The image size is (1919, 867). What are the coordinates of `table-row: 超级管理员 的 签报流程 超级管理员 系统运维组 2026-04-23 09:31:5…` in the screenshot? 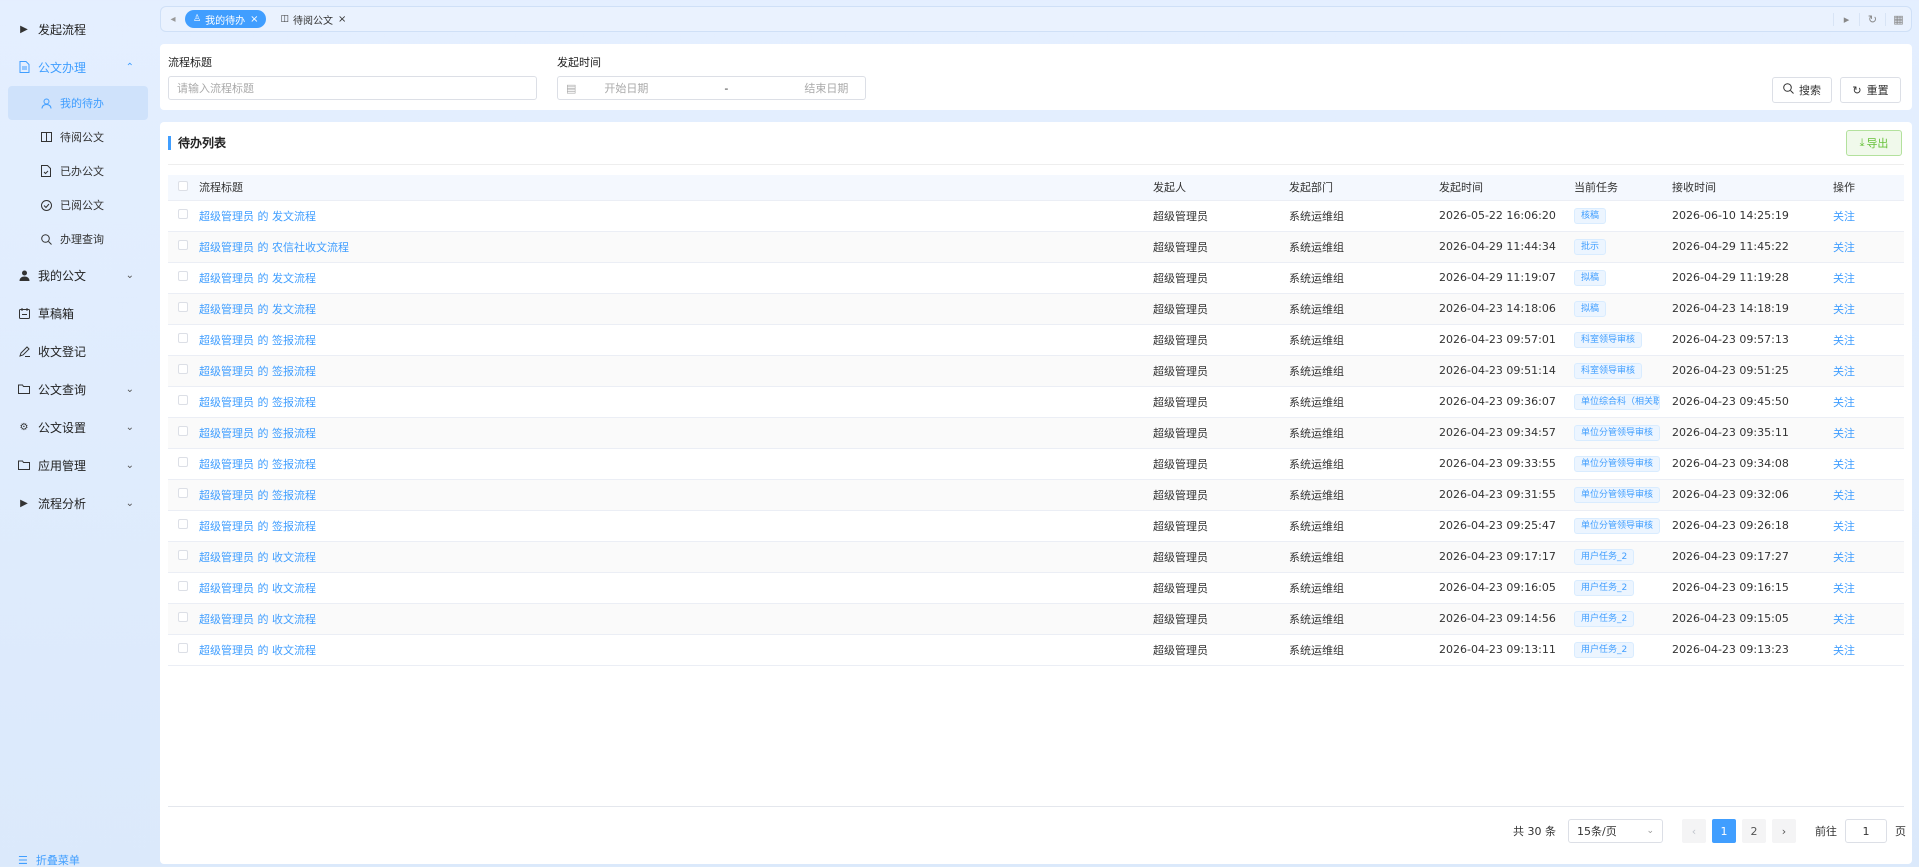 It's located at (1036, 495).